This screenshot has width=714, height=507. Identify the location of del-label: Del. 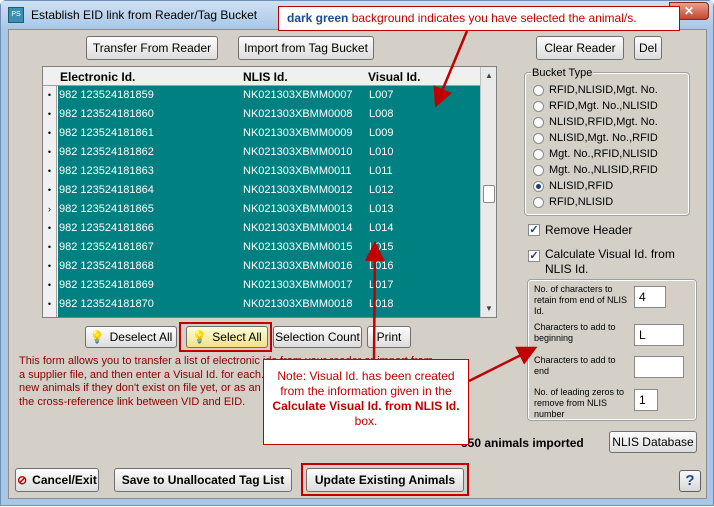
(647, 48).